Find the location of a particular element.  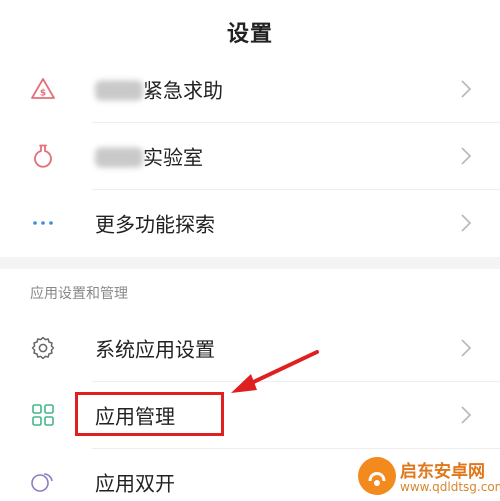

watermark: 启东安卓网 www.qdldtsg.com is located at coordinates (429, 476).